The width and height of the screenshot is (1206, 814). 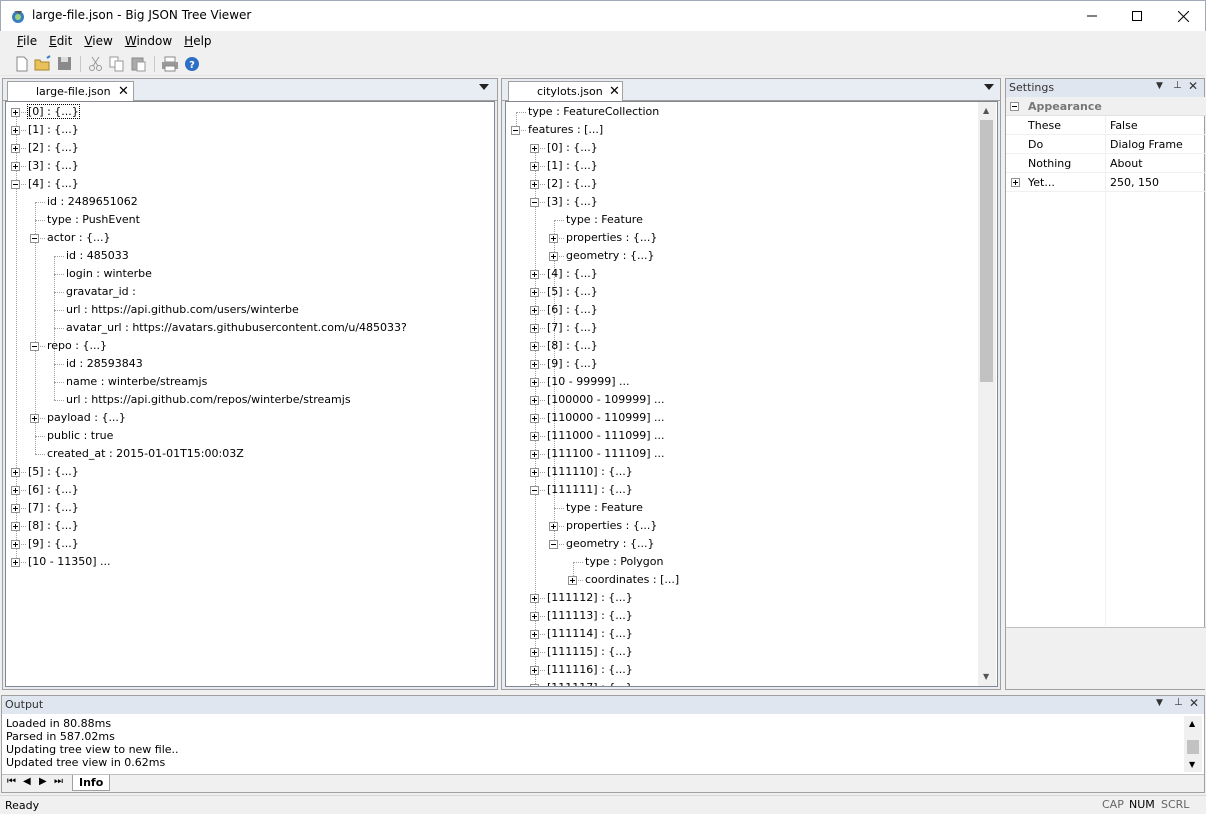 What do you see at coordinates (43, 781) in the screenshot?
I see `next-tab-icon: ▶` at bounding box center [43, 781].